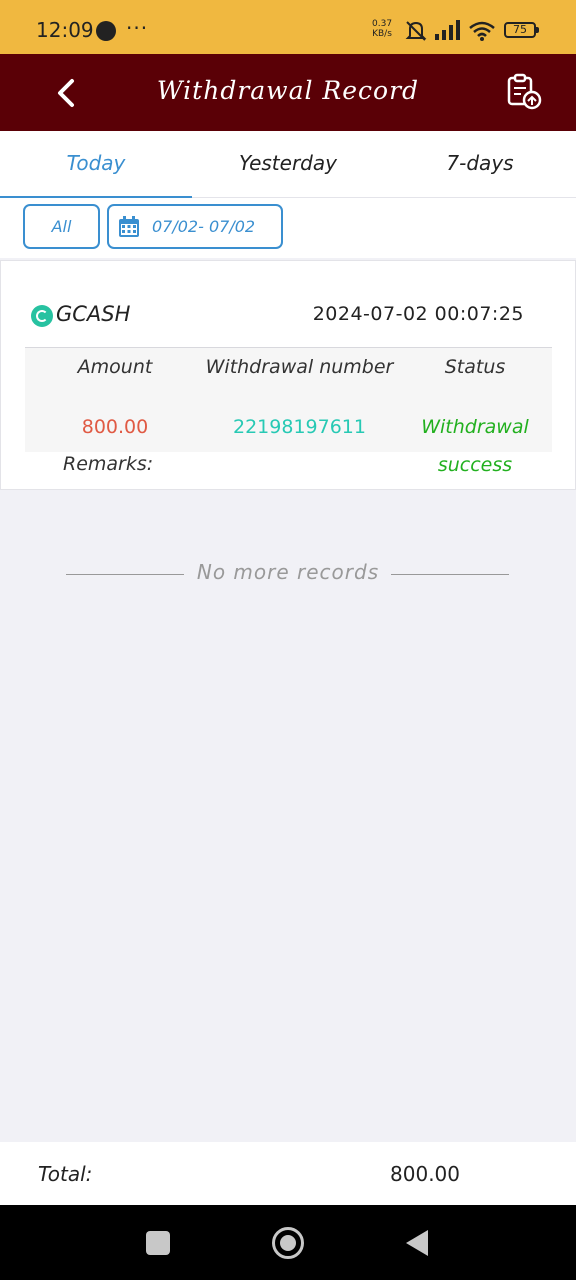 The width and height of the screenshot is (576, 1280). What do you see at coordinates (158, 1243) in the screenshot?
I see `recent-apps-icon` at bounding box center [158, 1243].